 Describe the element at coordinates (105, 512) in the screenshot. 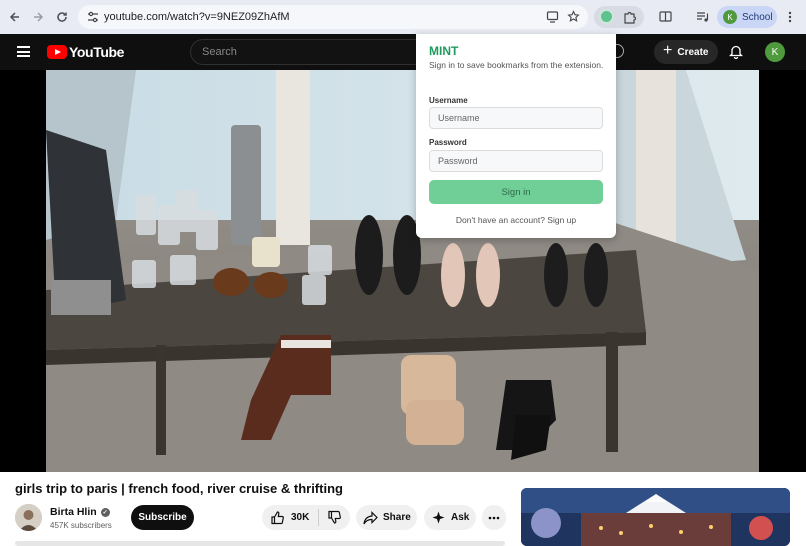

I see `verified-icon: ✓` at that location.